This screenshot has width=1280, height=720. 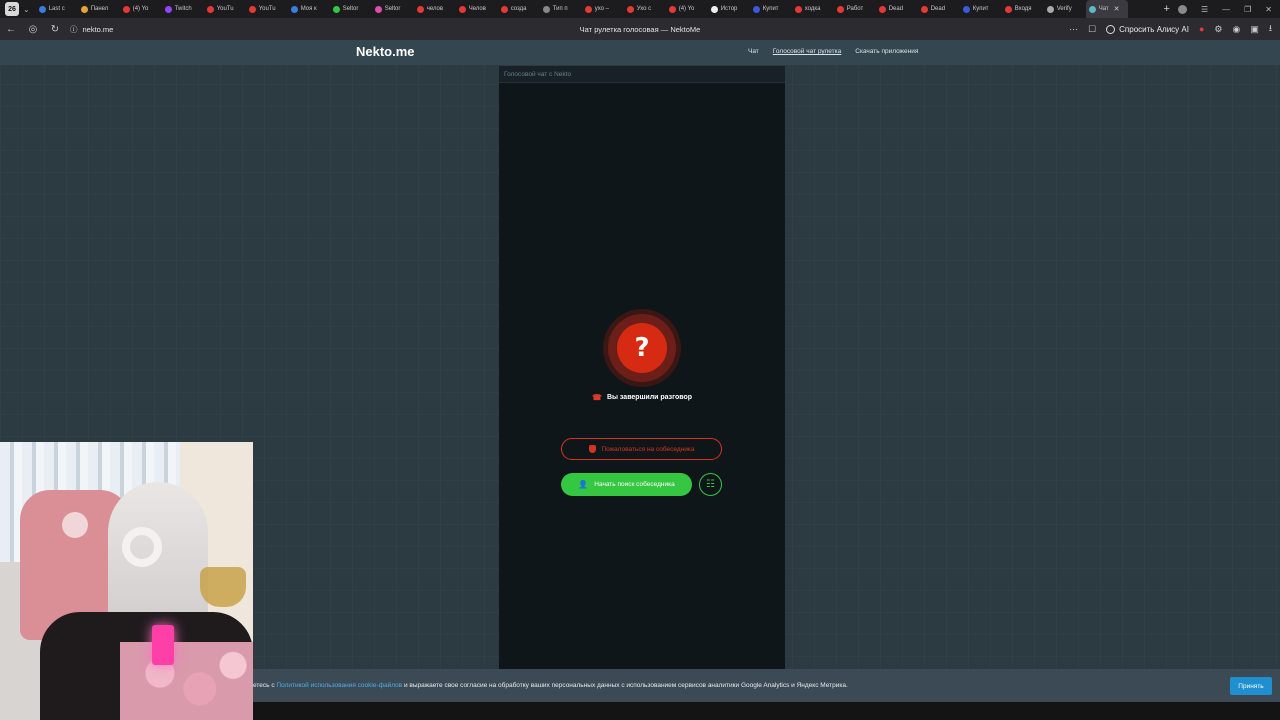 I want to click on download-icon: ⭳, so click(x=1270, y=29).